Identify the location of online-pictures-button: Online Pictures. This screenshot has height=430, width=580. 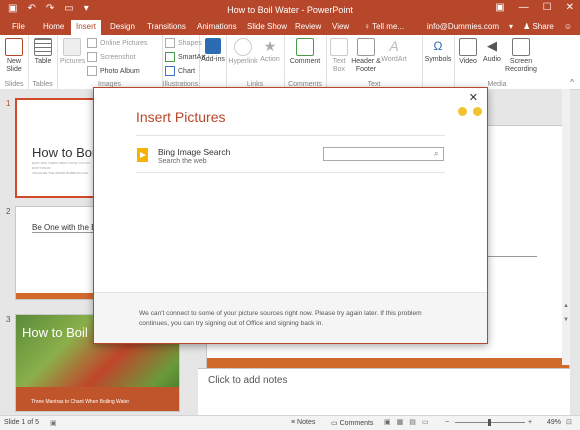
(117, 43).